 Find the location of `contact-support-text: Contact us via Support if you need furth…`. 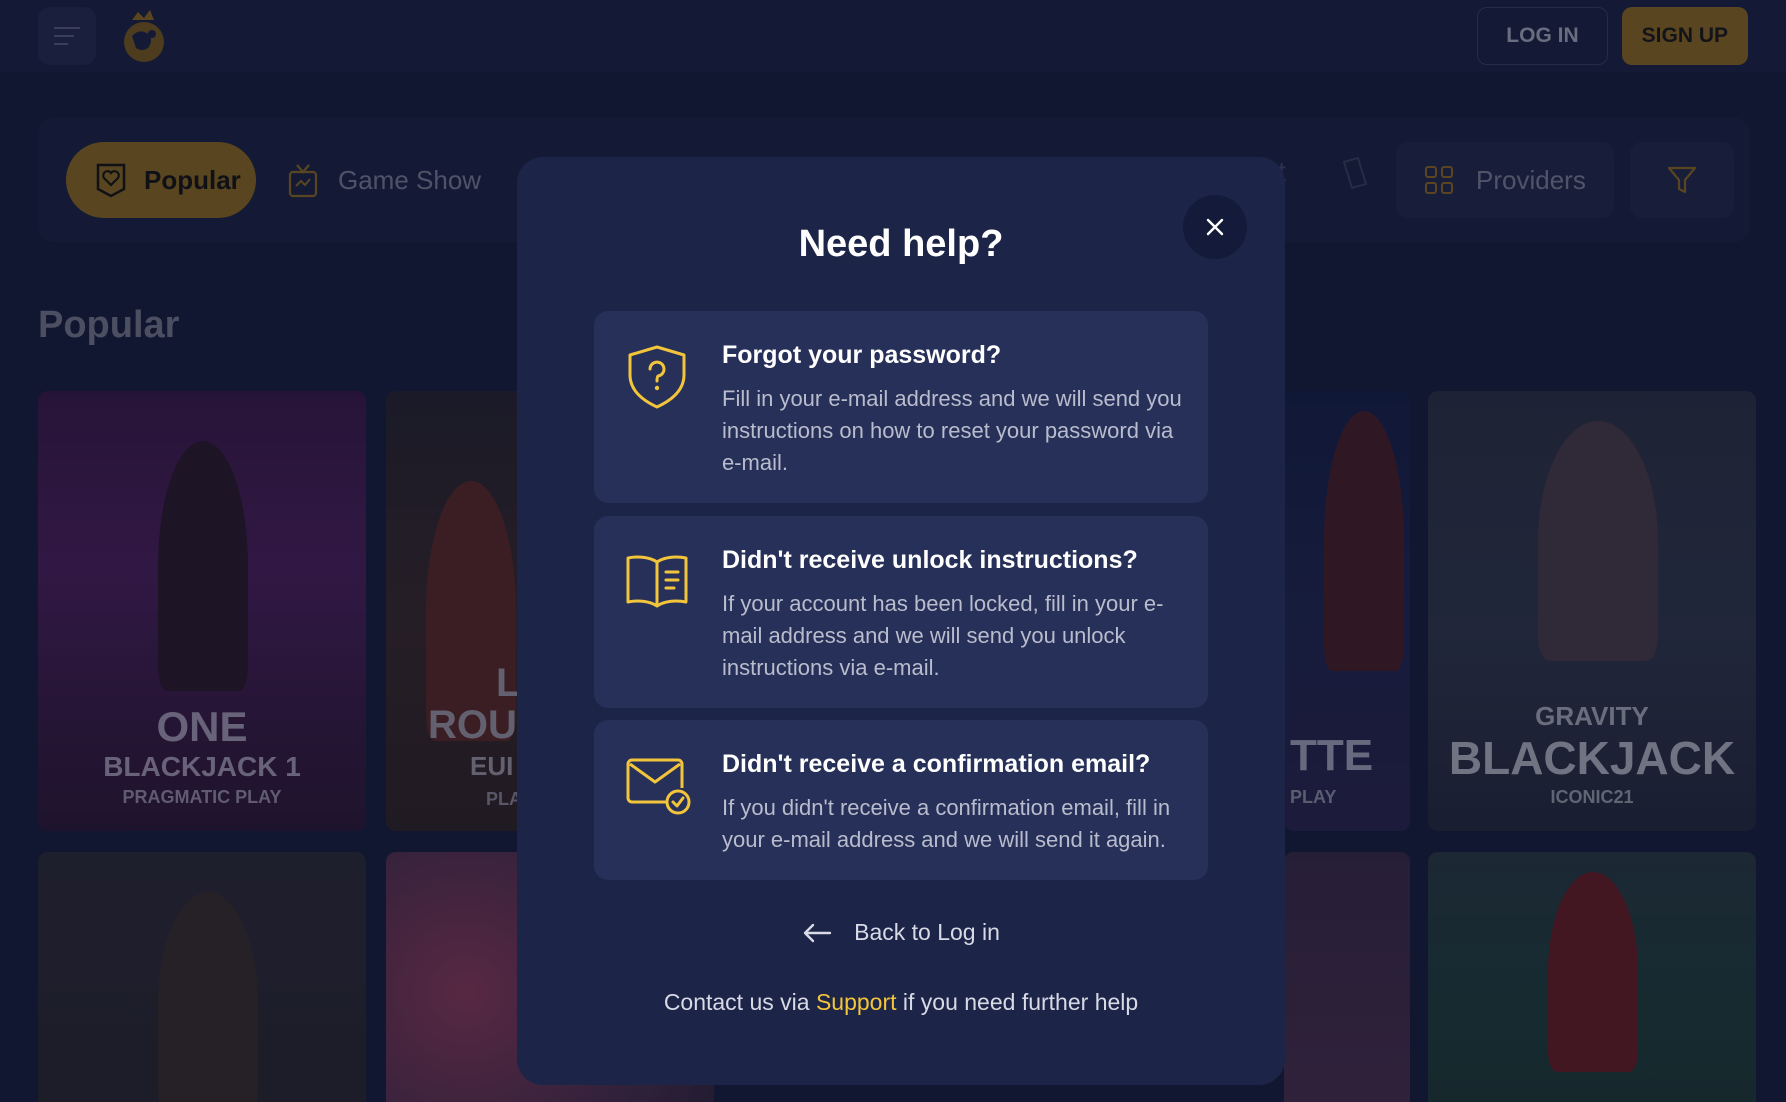

contact-support-text: Contact us via Support if you need furth… is located at coordinates (901, 1002).